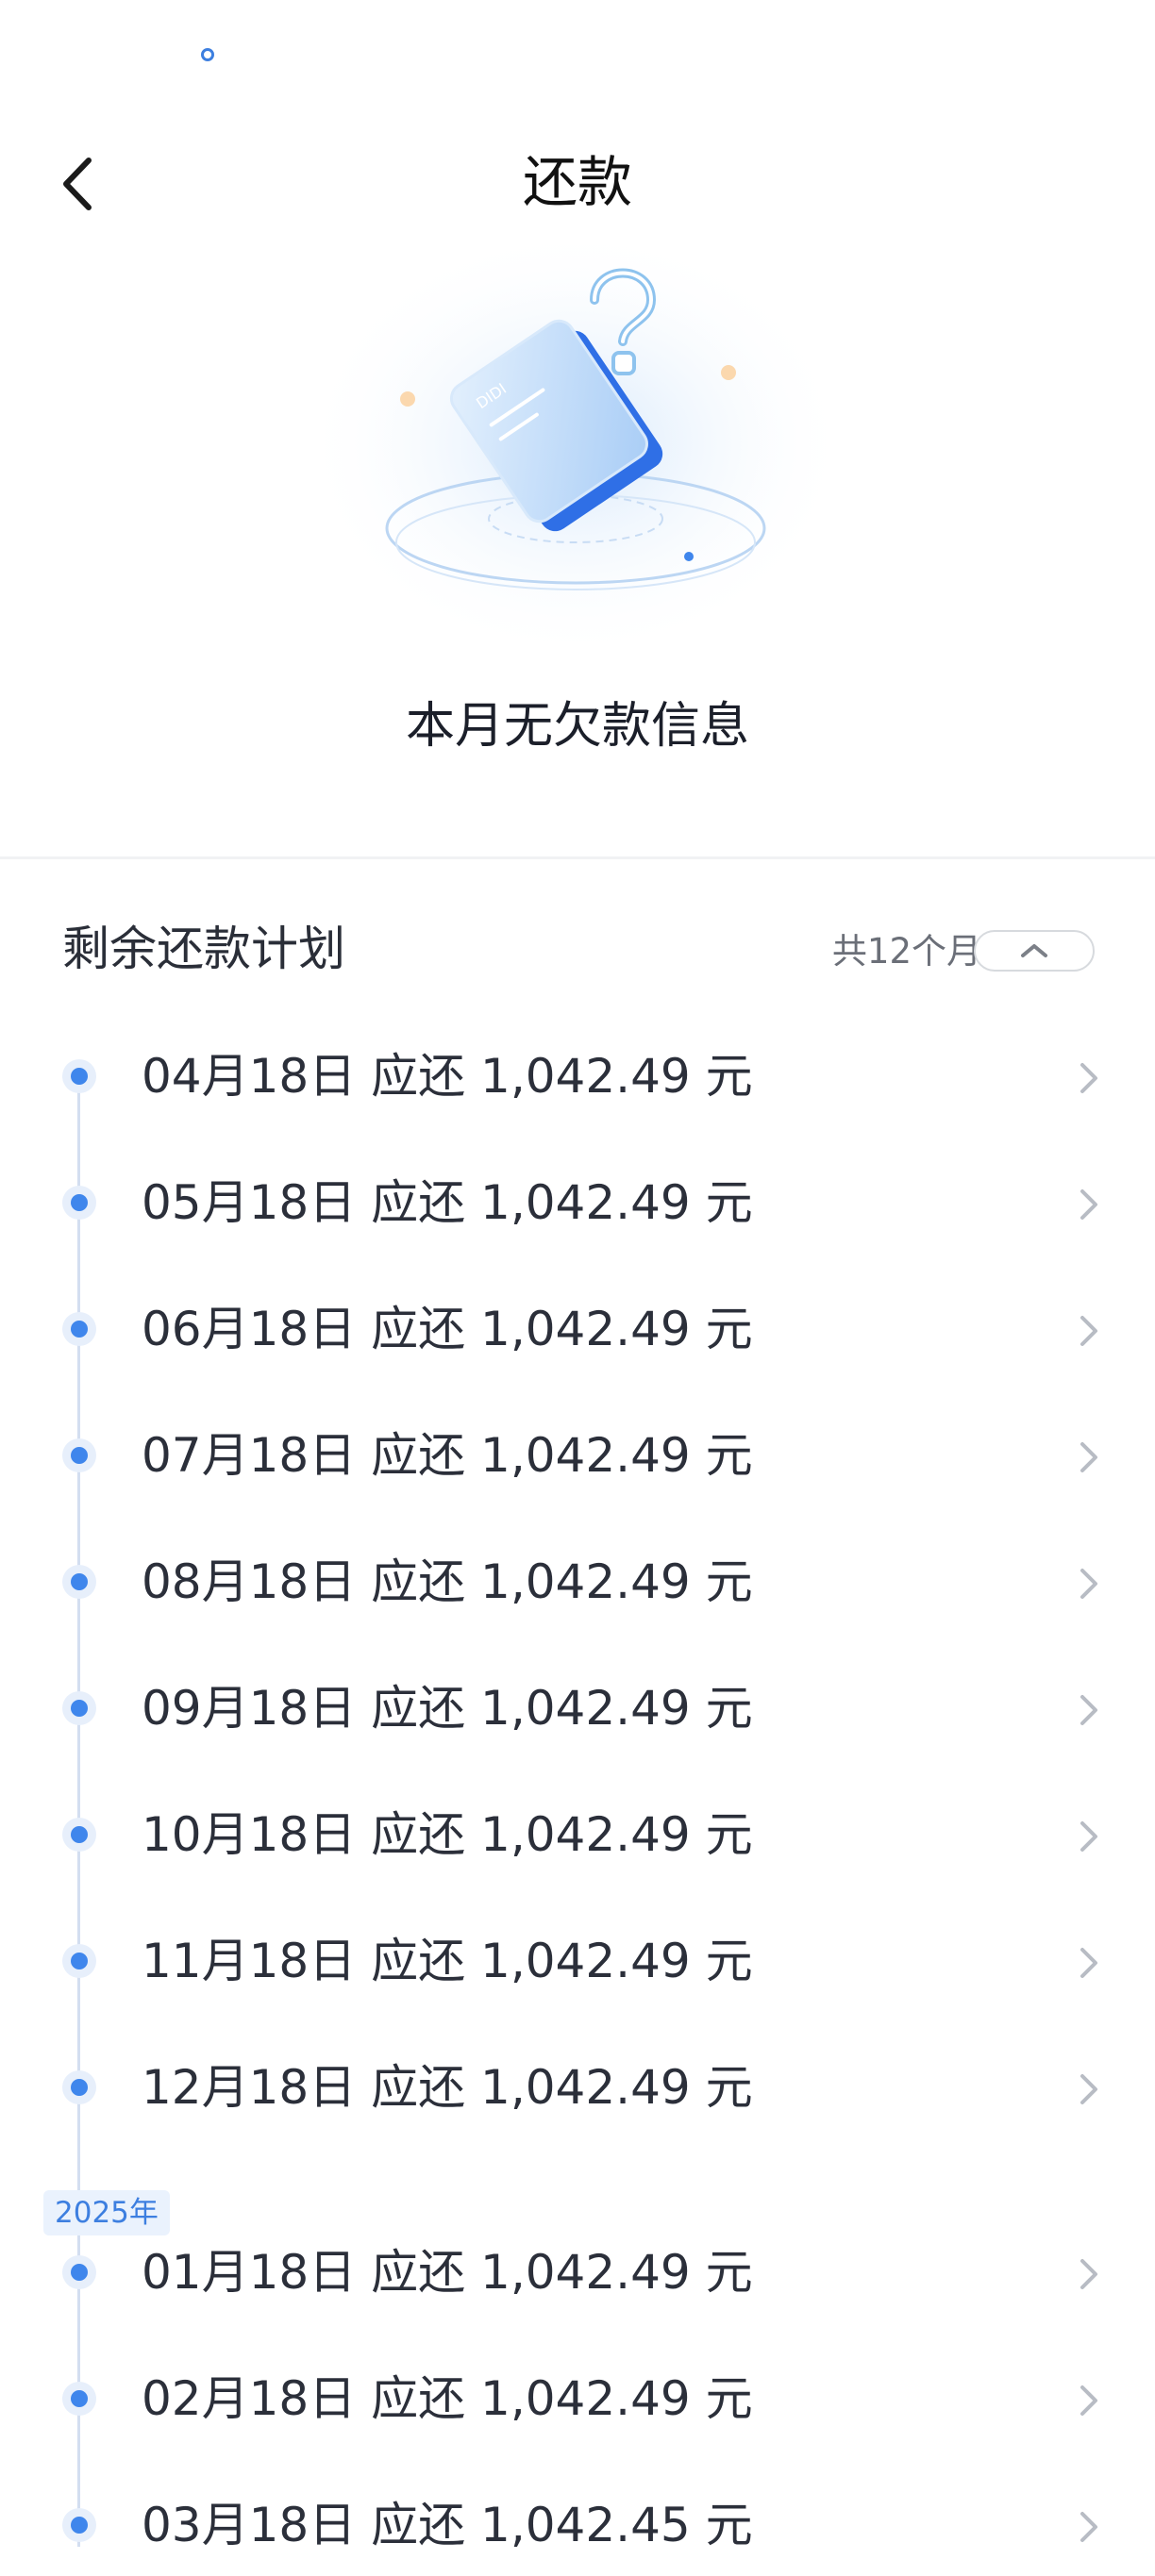 The image size is (1155, 2576). What do you see at coordinates (106, 2212) in the screenshot?
I see `year-badge: 2025年` at bounding box center [106, 2212].